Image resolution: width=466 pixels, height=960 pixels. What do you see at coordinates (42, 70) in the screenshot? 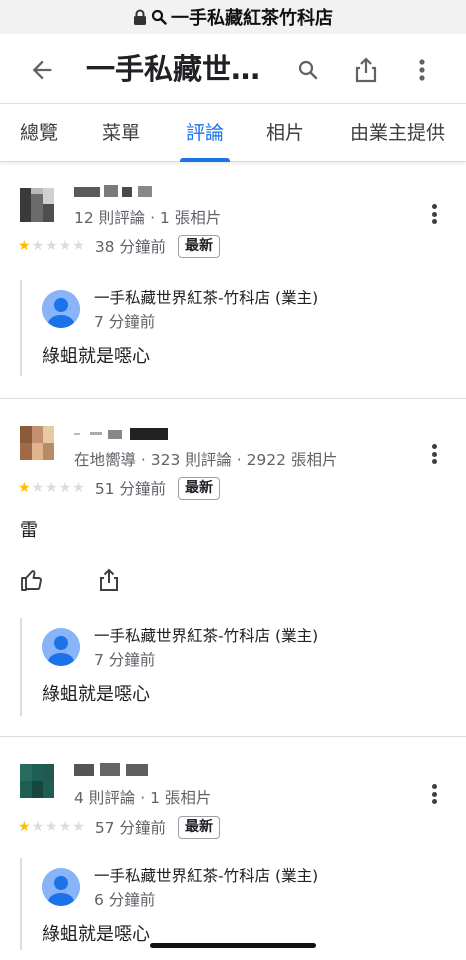
I see `back-arrow-icon` at bounding box center [42, 70].